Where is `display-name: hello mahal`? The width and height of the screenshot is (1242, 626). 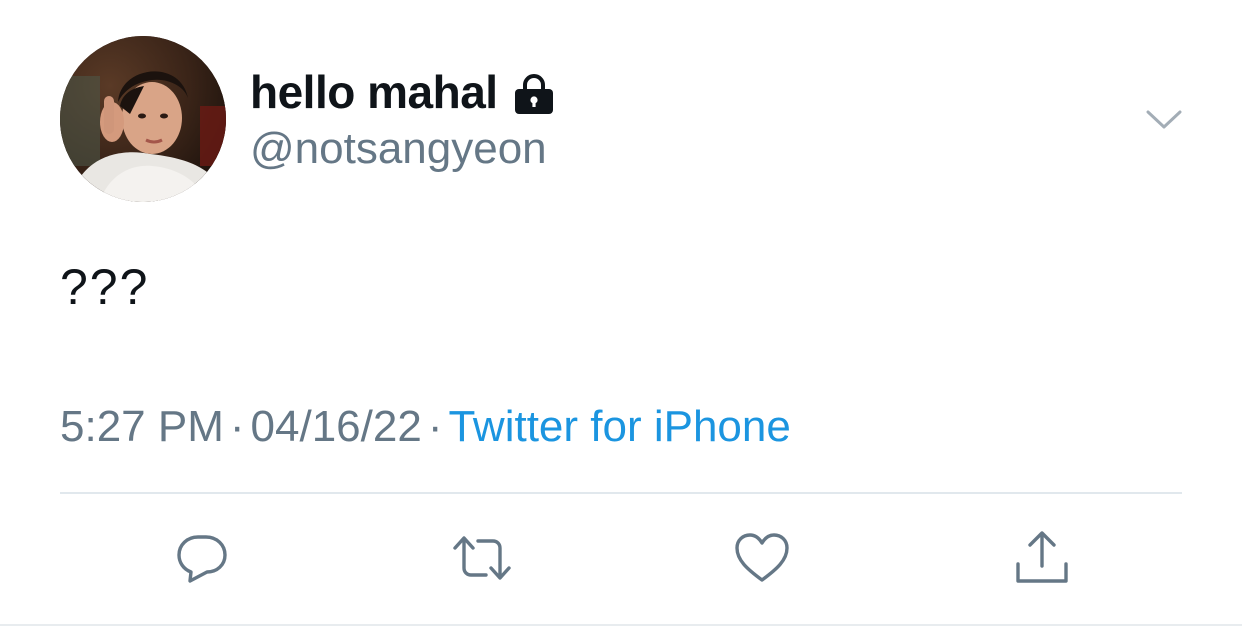
display-name: hello mahal is located at coordinates (374, 92).